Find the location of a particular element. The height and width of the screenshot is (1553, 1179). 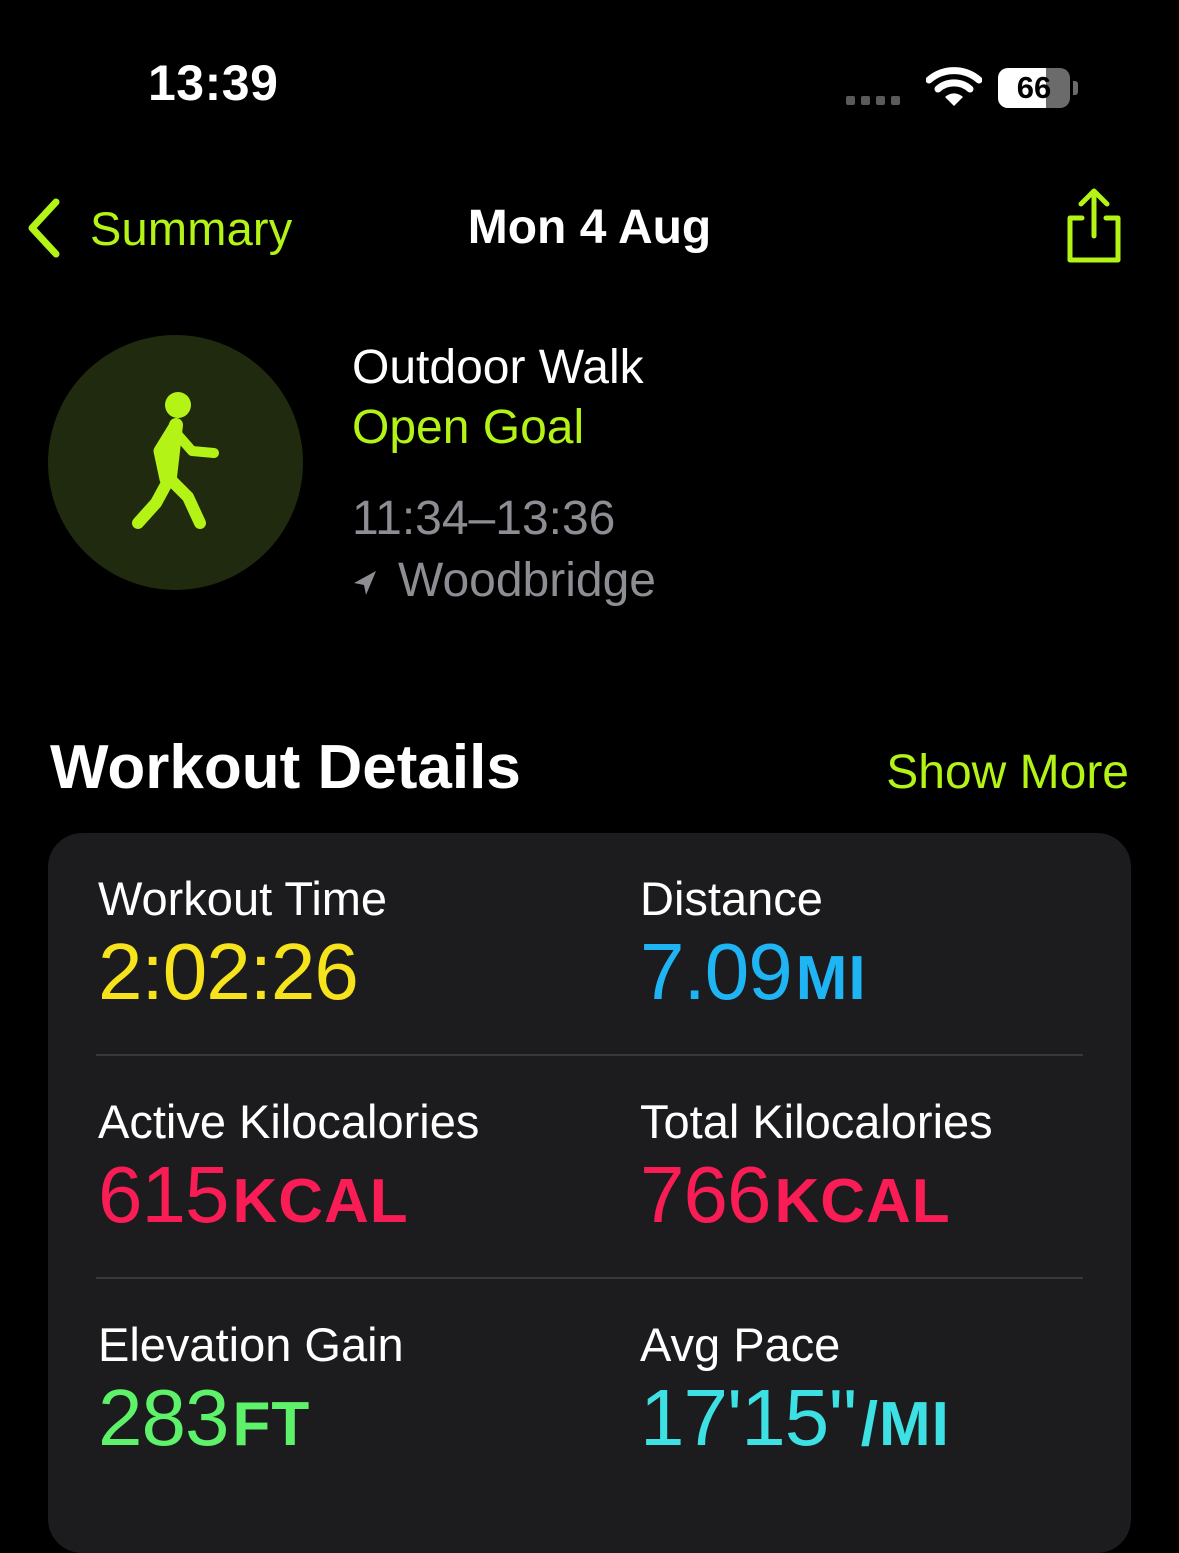

activity-badge is located at coordinates (175, 462).